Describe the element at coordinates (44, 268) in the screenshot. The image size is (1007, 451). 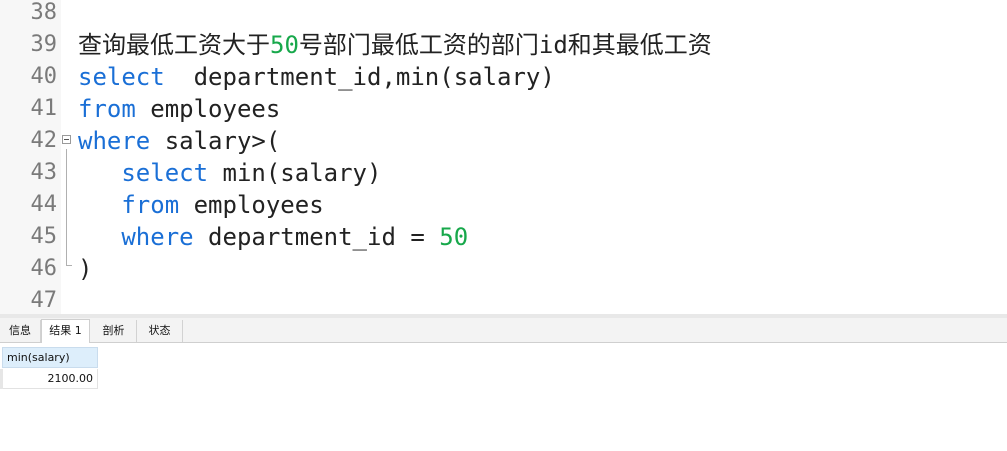
I see `line-number: 46` at that location.